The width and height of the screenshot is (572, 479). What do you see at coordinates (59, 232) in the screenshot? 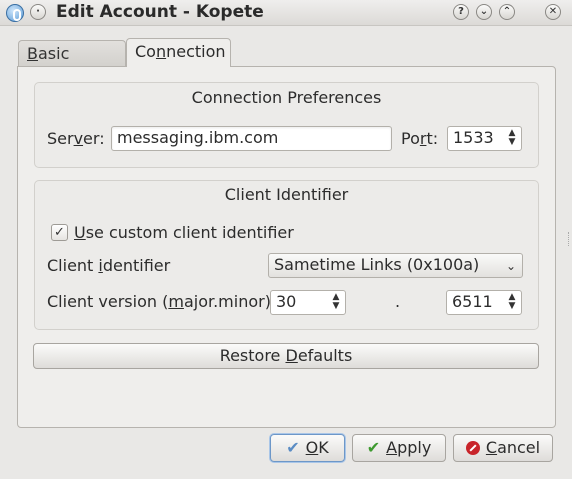
I see `custom-client-id-checkbox: ✓` at bounding box center [59, 232].